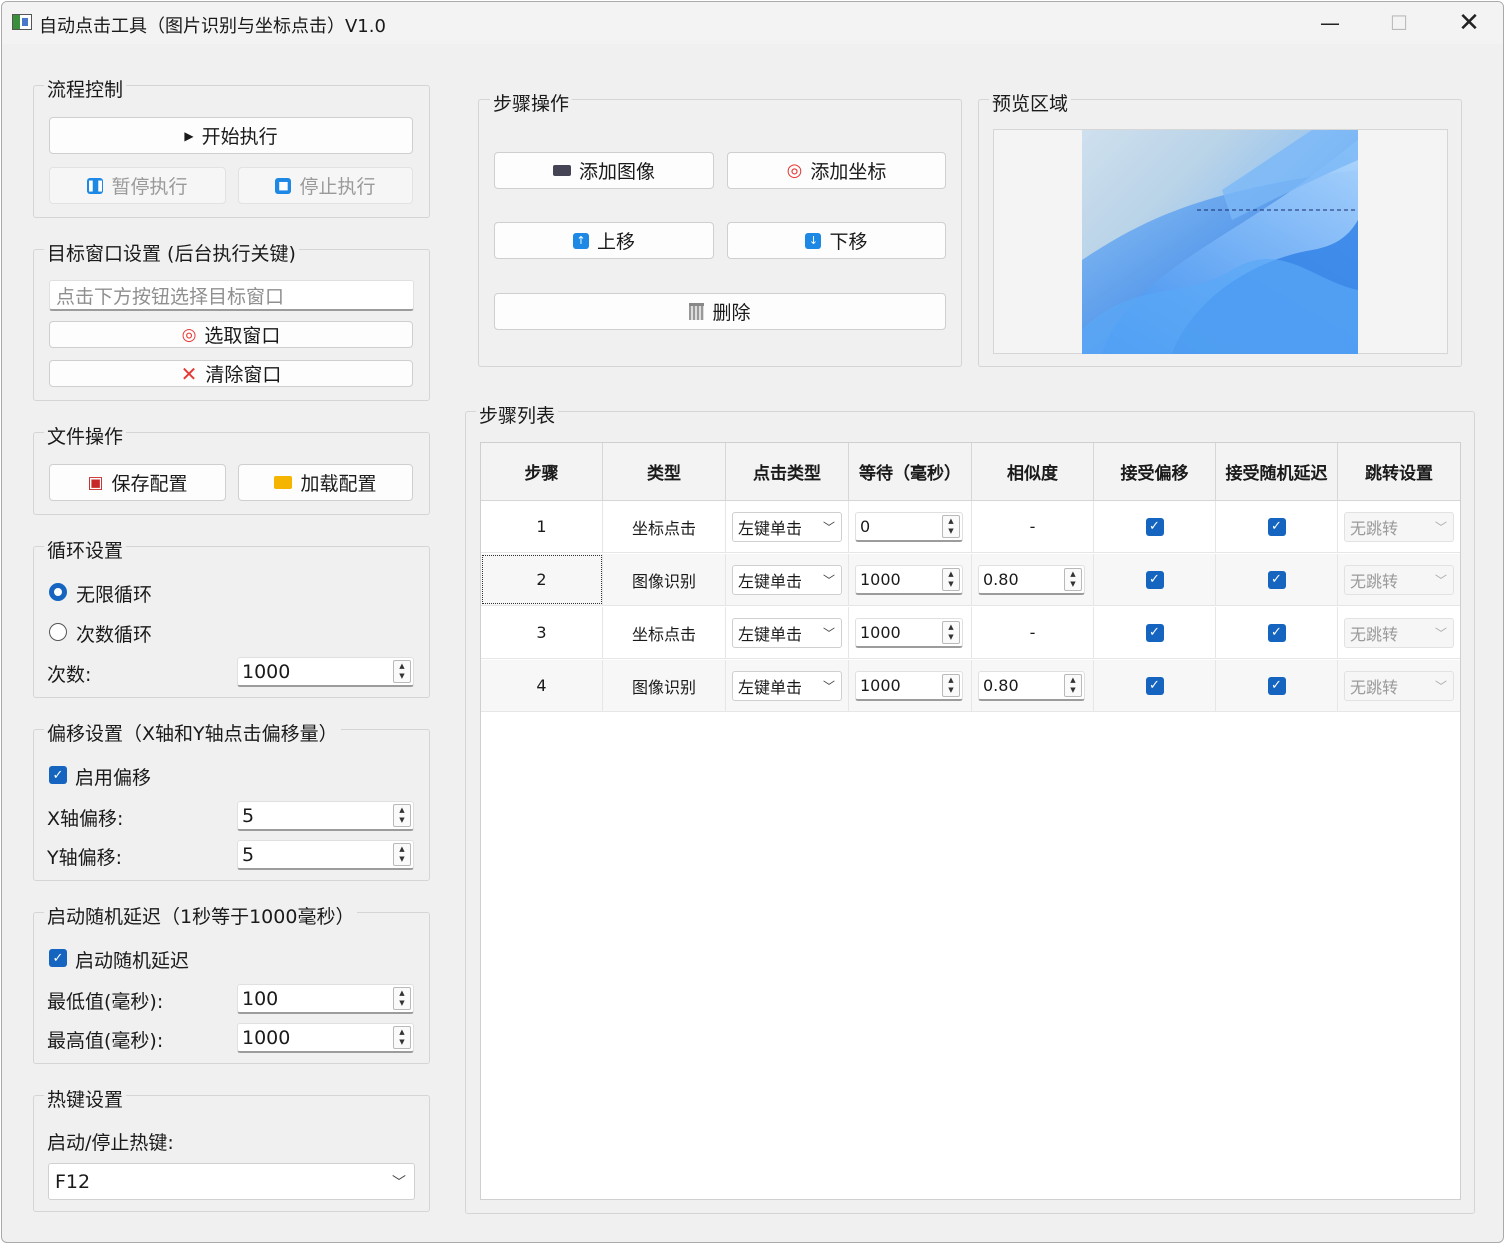  I want to click on save-config-label: 保存配置, so click(149, 484).